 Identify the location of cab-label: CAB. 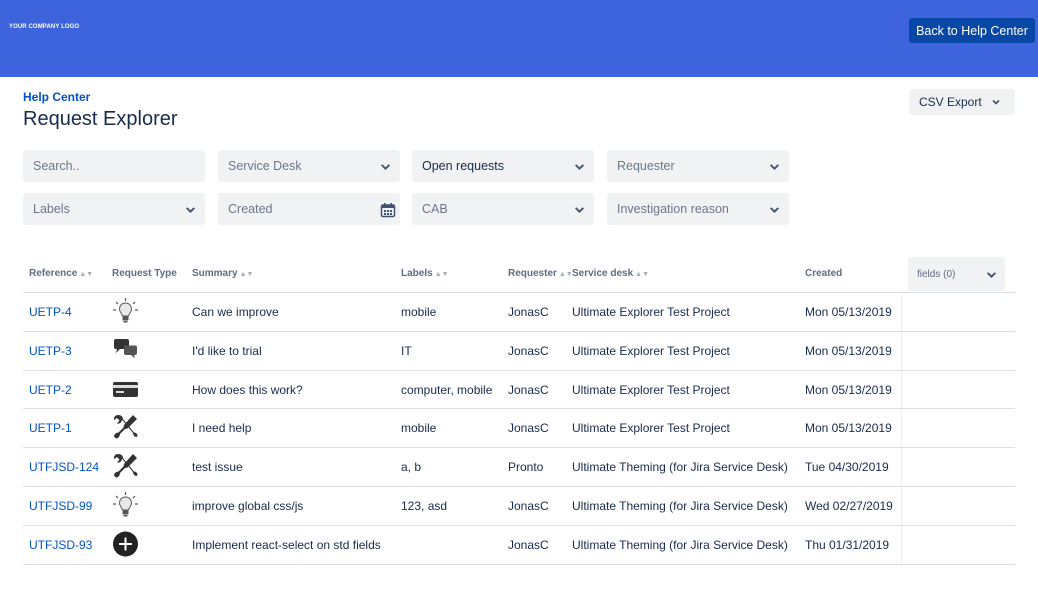
(435, 209).